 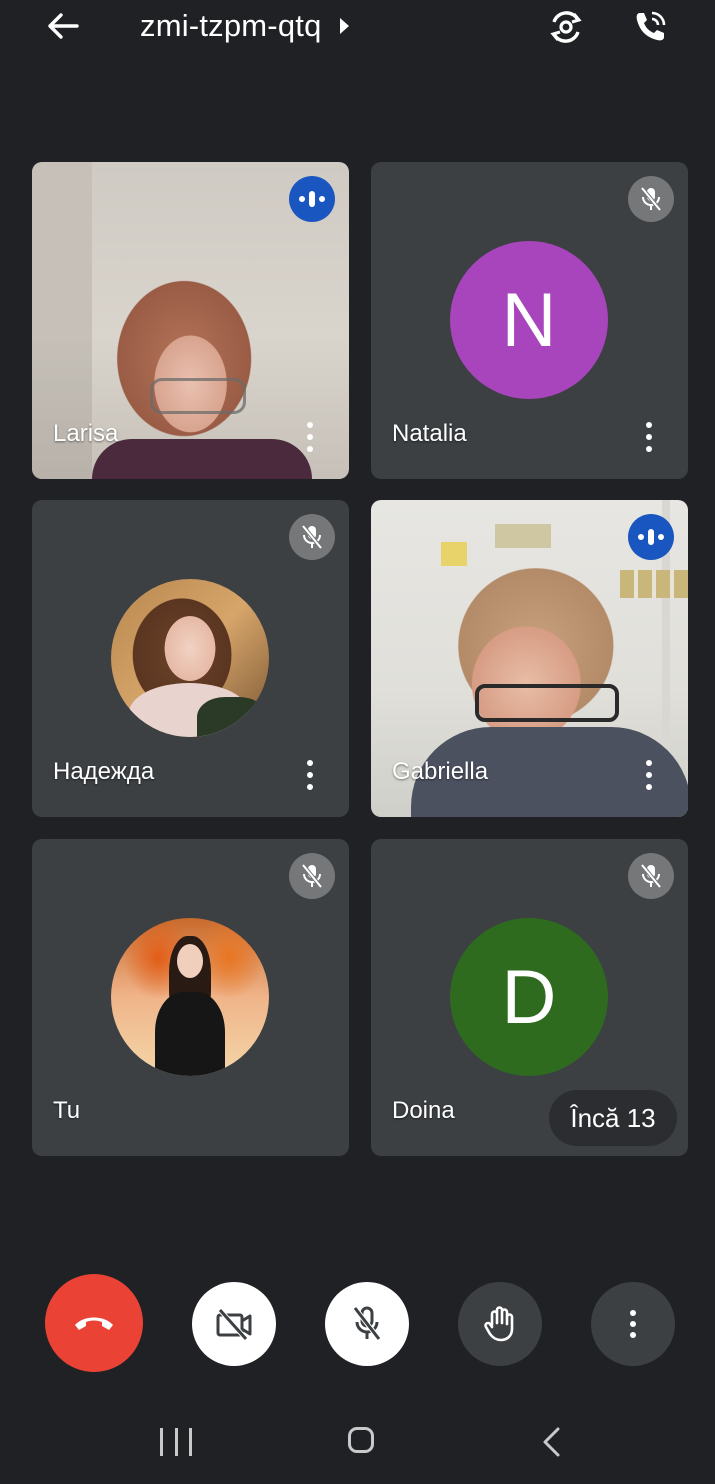 What do you see at coordinates (67, 1110) in the screenshot?
I see `participant-name: Tu` at bounding box center [67, 1110].